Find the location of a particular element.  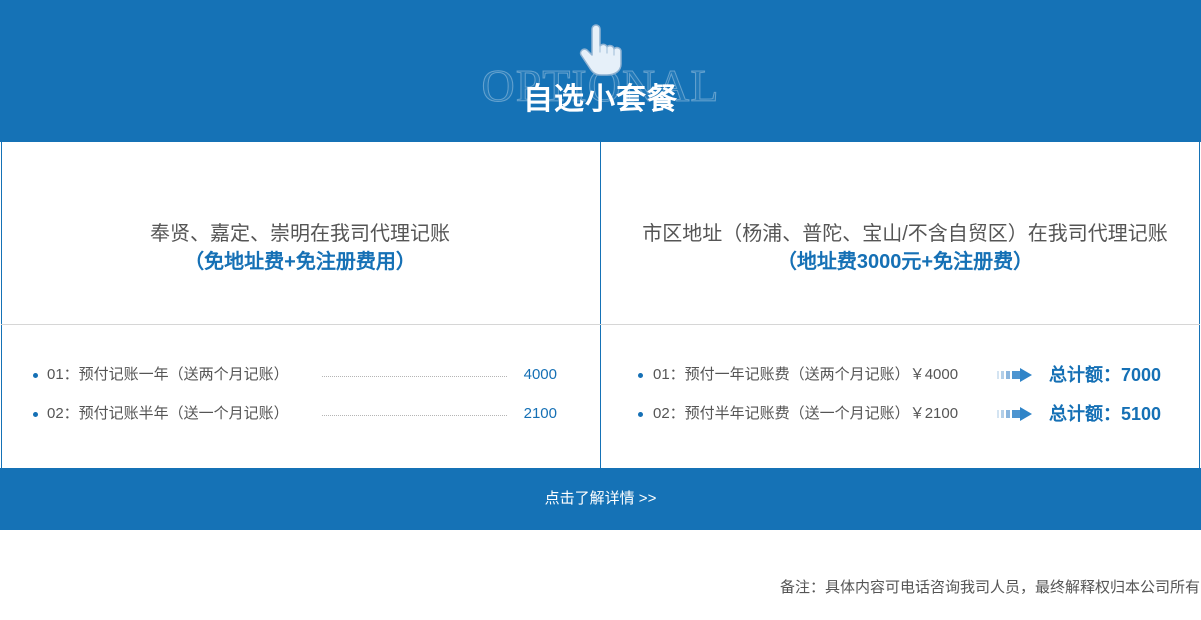

package-item: 02：预付记账半年（送一个月记账） 2100 is located at coordinates (300, 414).